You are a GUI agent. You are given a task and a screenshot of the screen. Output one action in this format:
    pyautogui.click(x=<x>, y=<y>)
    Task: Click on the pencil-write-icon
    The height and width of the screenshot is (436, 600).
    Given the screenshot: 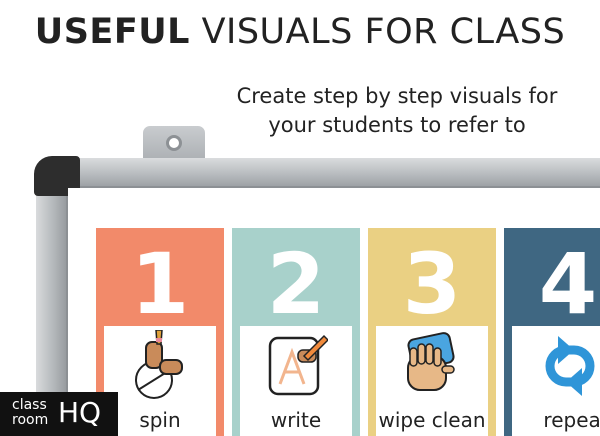 What is the action you would take?
    pyautogui.click(x=298, y=365)
    